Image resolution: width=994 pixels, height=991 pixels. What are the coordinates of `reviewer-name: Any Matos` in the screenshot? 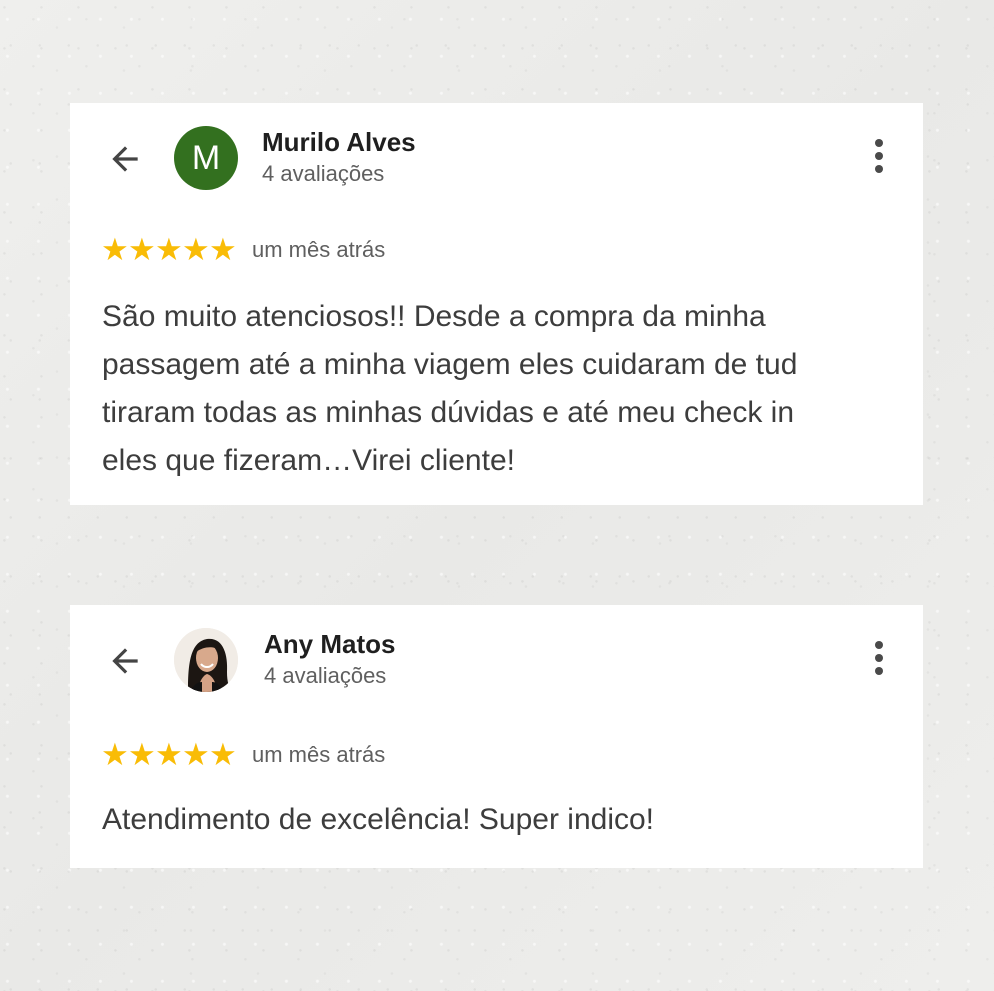 It's located at (329, 644).